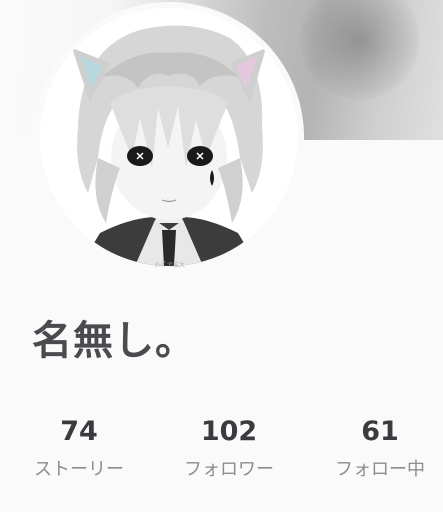 Image resolution: width=443 pixels, height=512 pixels. What do you see at coordinates (79, 469) in the screenshot?
I see `stat-stories-label: ストーリー` at bounding box center [79, 469].